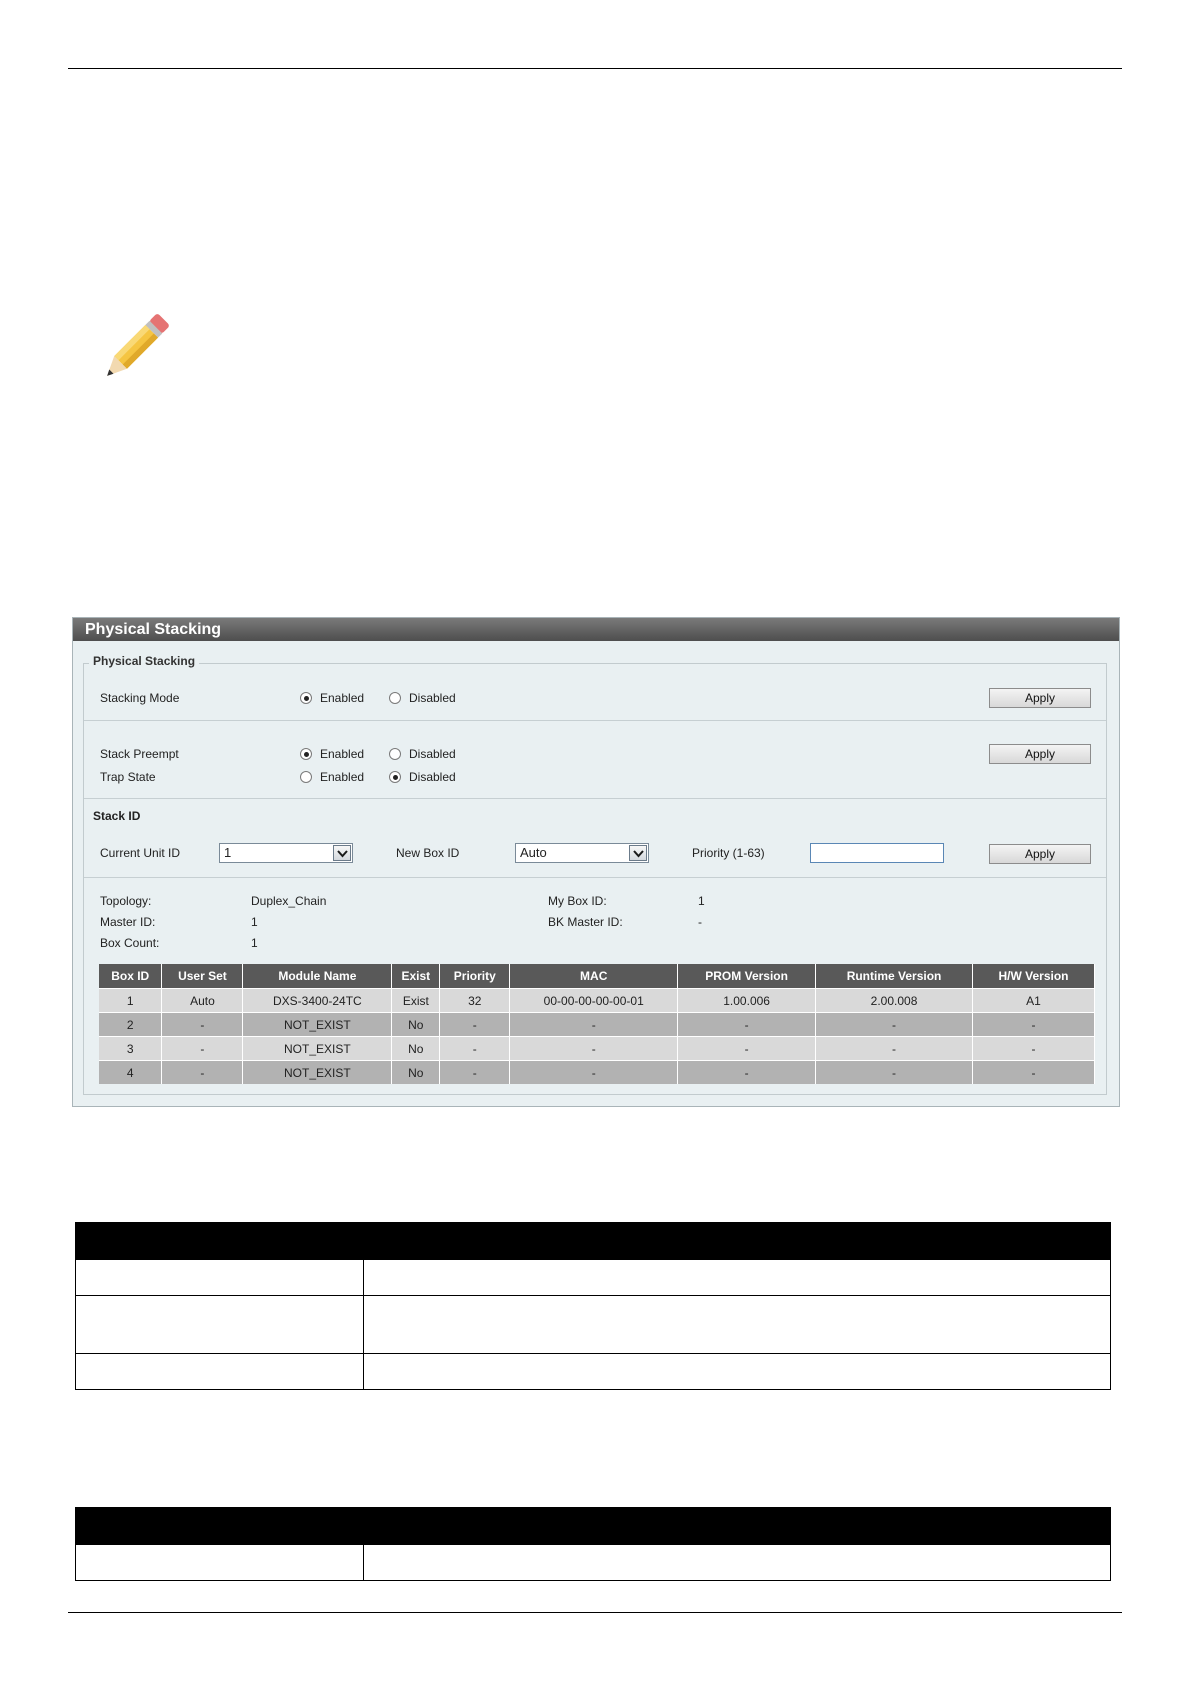 The image size is (1192, 1684). I want to click on topology-value: Duplex_Chain, so click(289, 901).